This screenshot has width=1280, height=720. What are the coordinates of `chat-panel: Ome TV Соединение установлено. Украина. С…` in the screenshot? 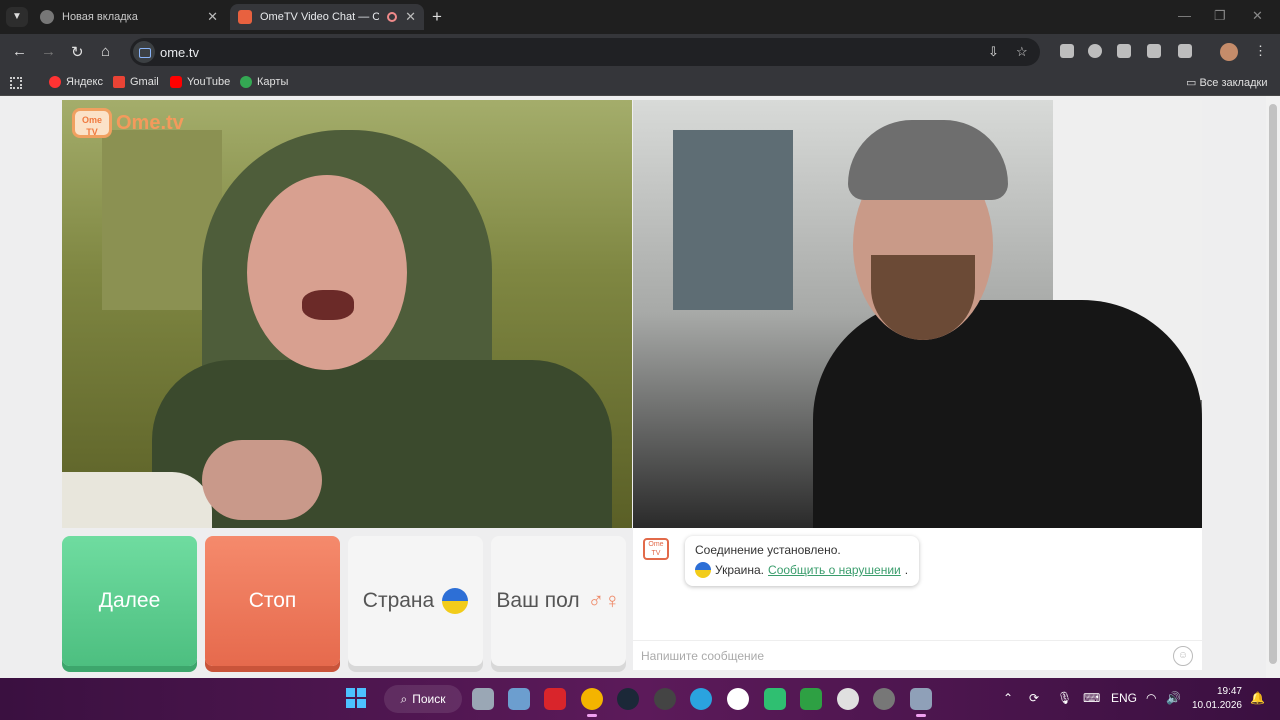 It's located at (917, 599).